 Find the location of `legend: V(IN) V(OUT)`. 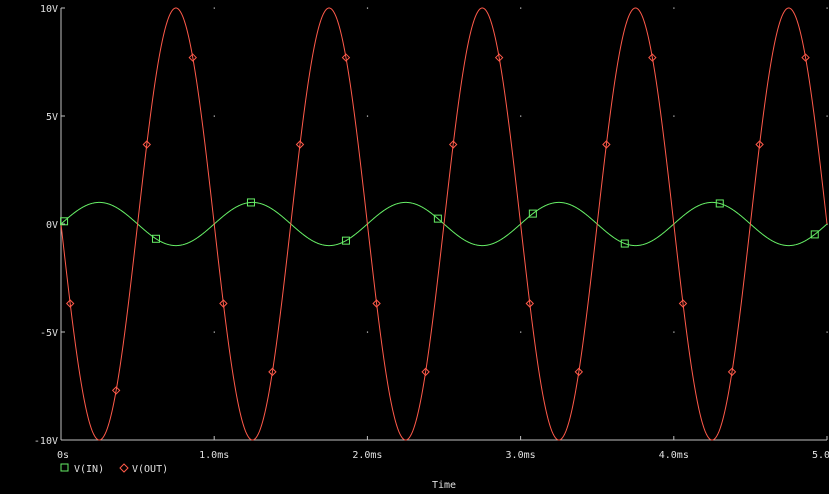

legend: V(IN) V(OUT) is located at coordinates (114, 469).